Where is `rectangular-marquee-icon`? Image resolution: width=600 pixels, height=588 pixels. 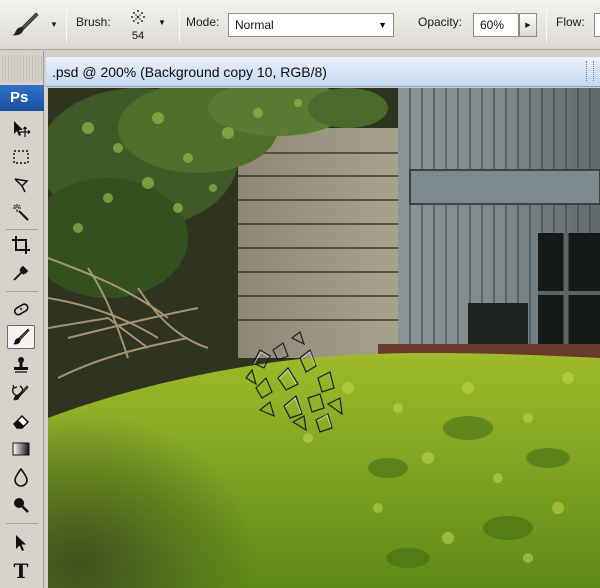
rectangular-marquee-icon is located at coordinates (21, 157).